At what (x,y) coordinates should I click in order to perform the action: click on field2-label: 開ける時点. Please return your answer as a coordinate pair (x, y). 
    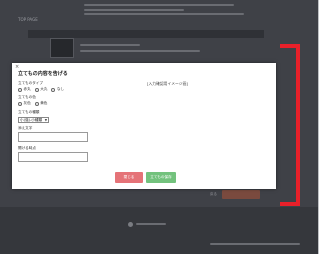
    Looking at the image, I should click on (27, 148).